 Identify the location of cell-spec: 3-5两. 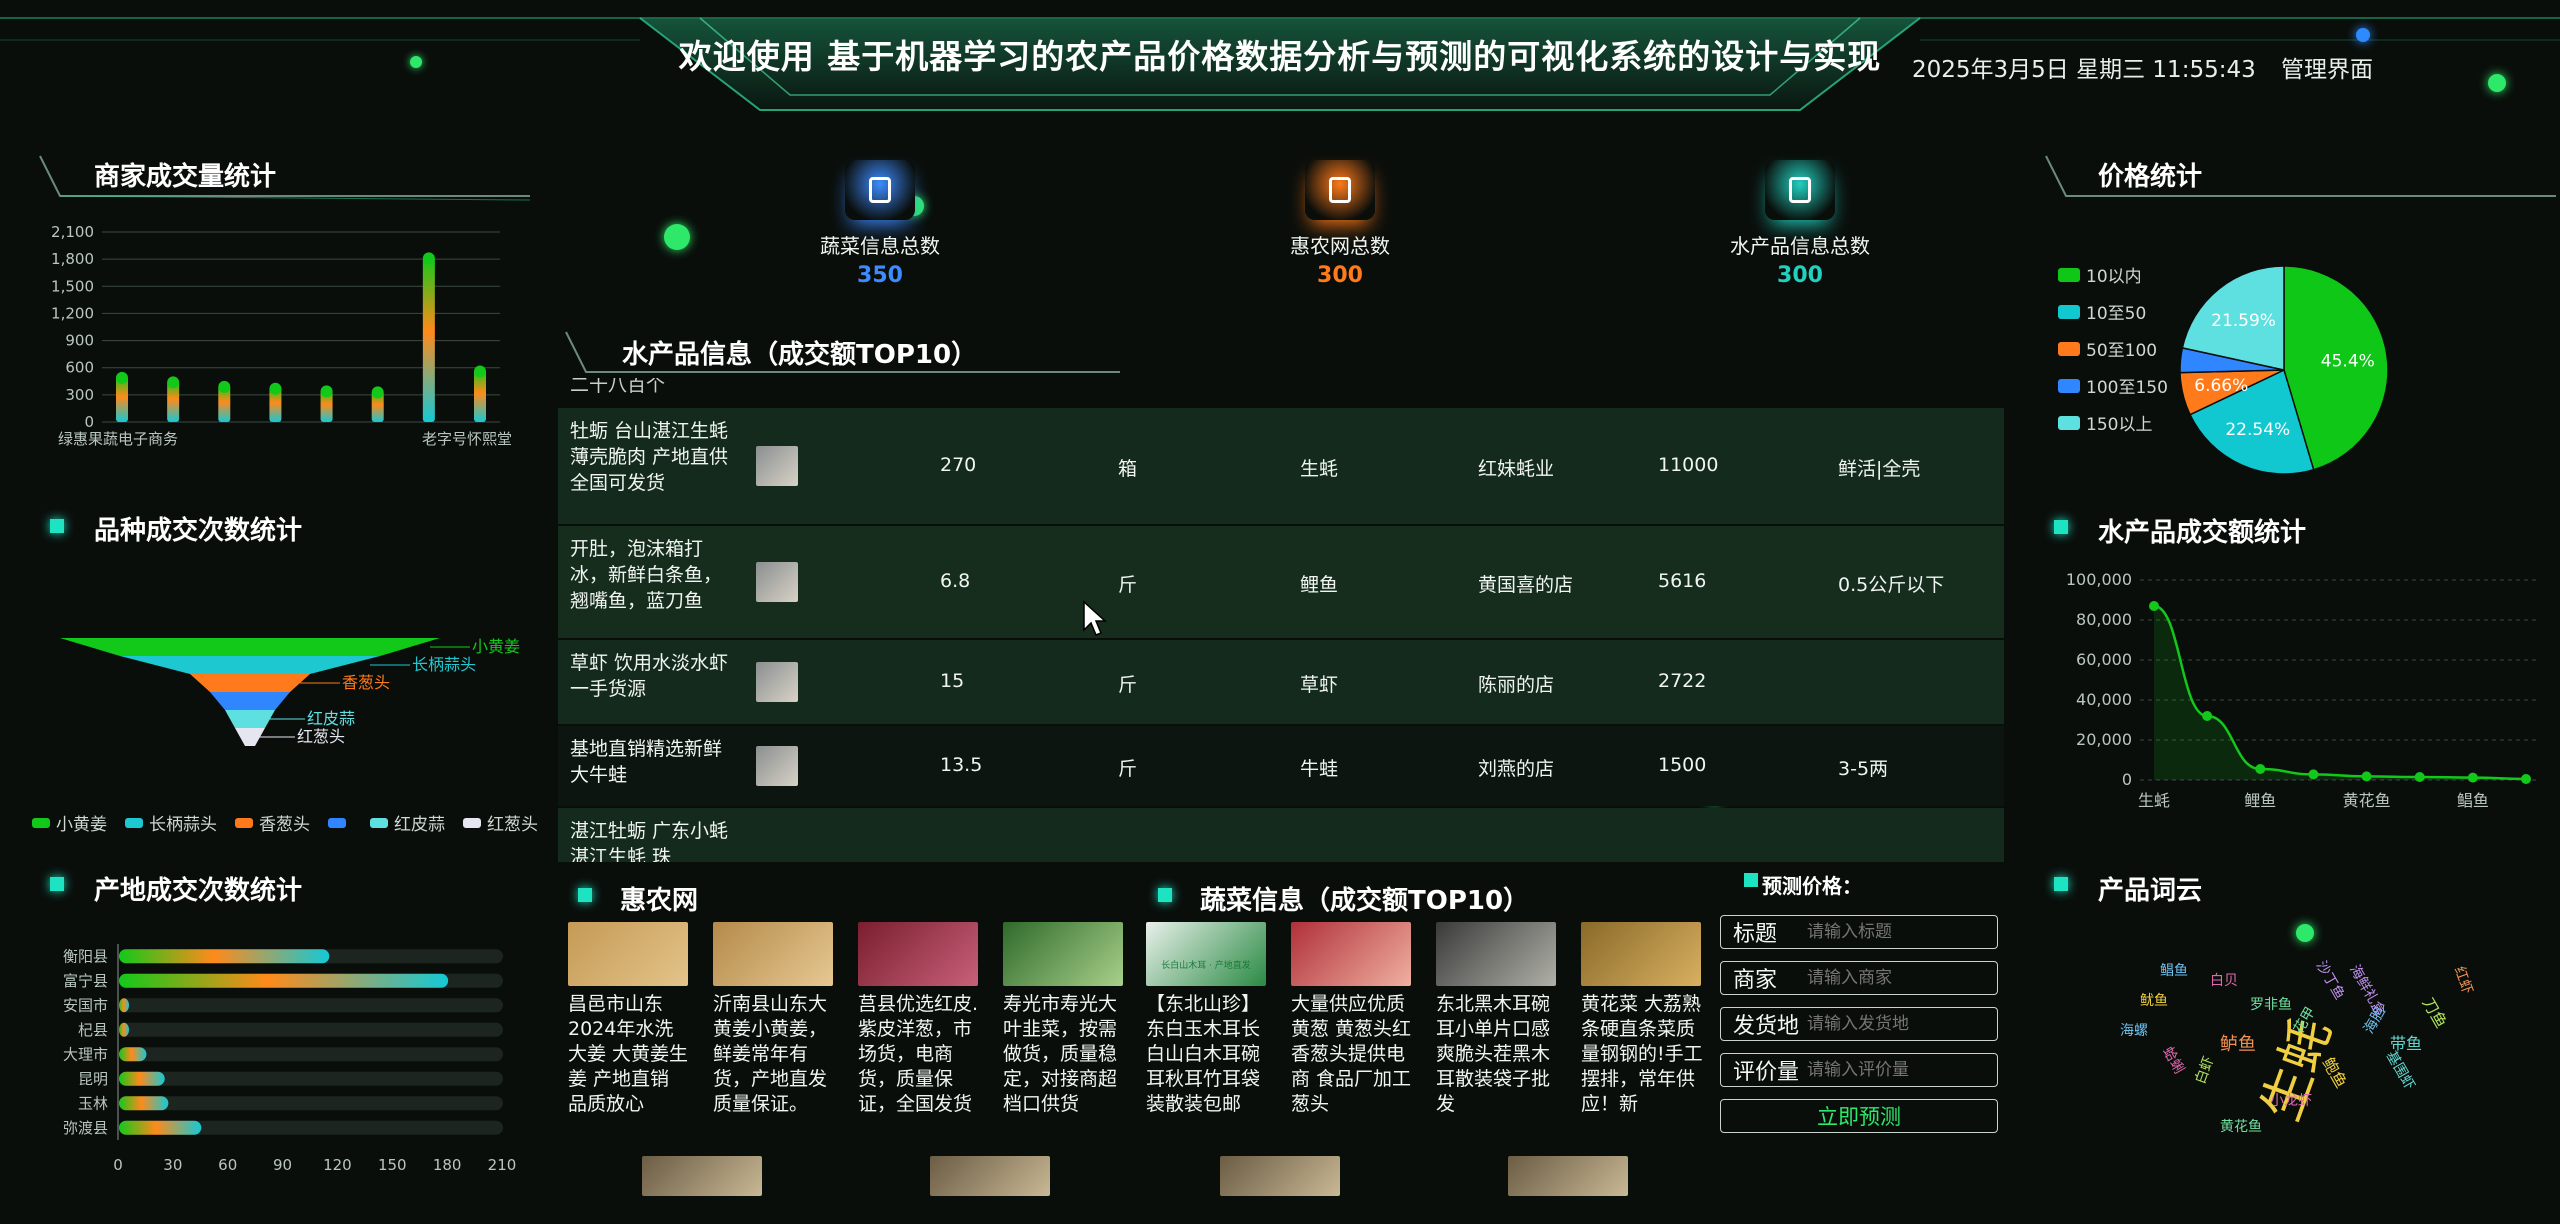
(1863, 769).